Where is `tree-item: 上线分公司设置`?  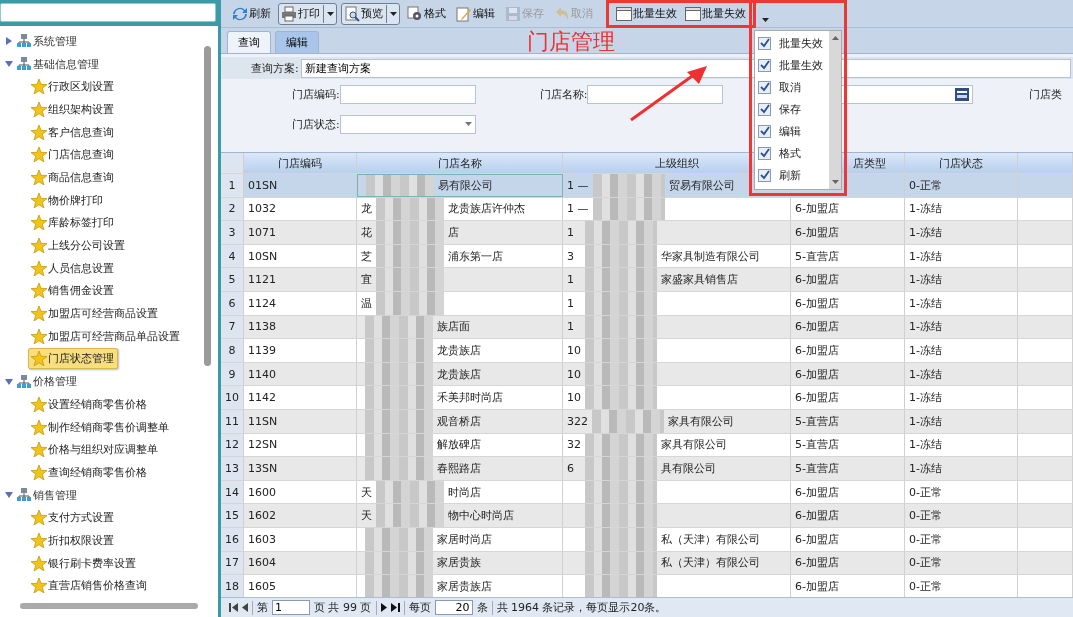
tree-item: 上线分公司设置 is located at coordinates (78, 246).